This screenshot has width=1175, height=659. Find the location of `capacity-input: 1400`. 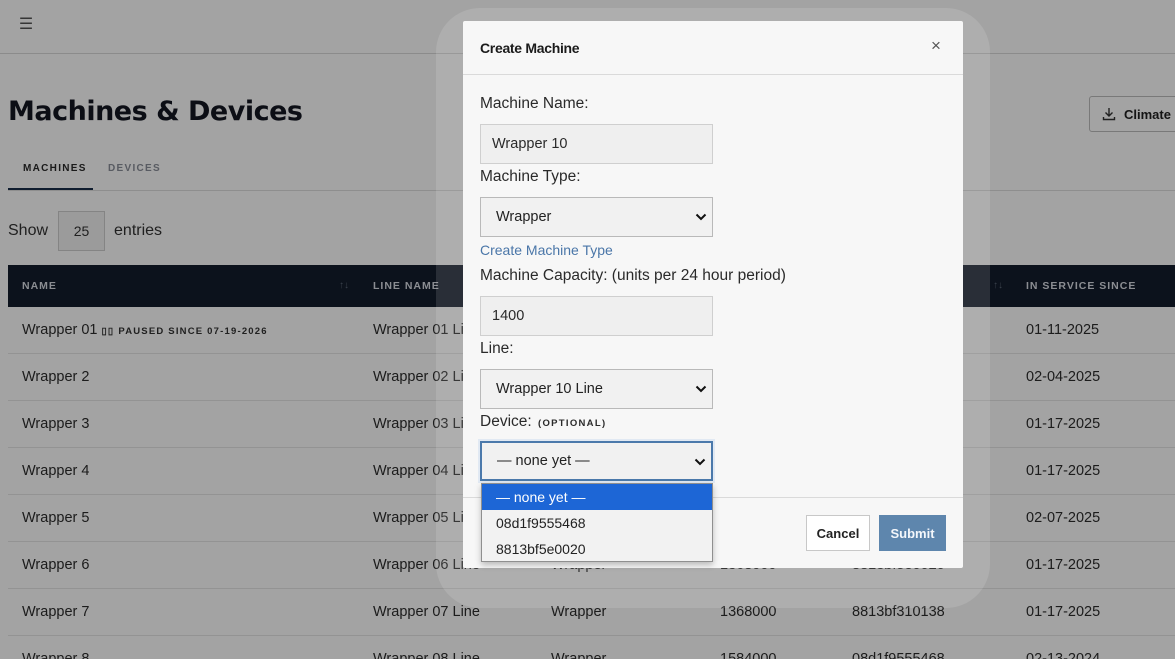

capacity-input: 1400 is located at coordinates (596, 316).